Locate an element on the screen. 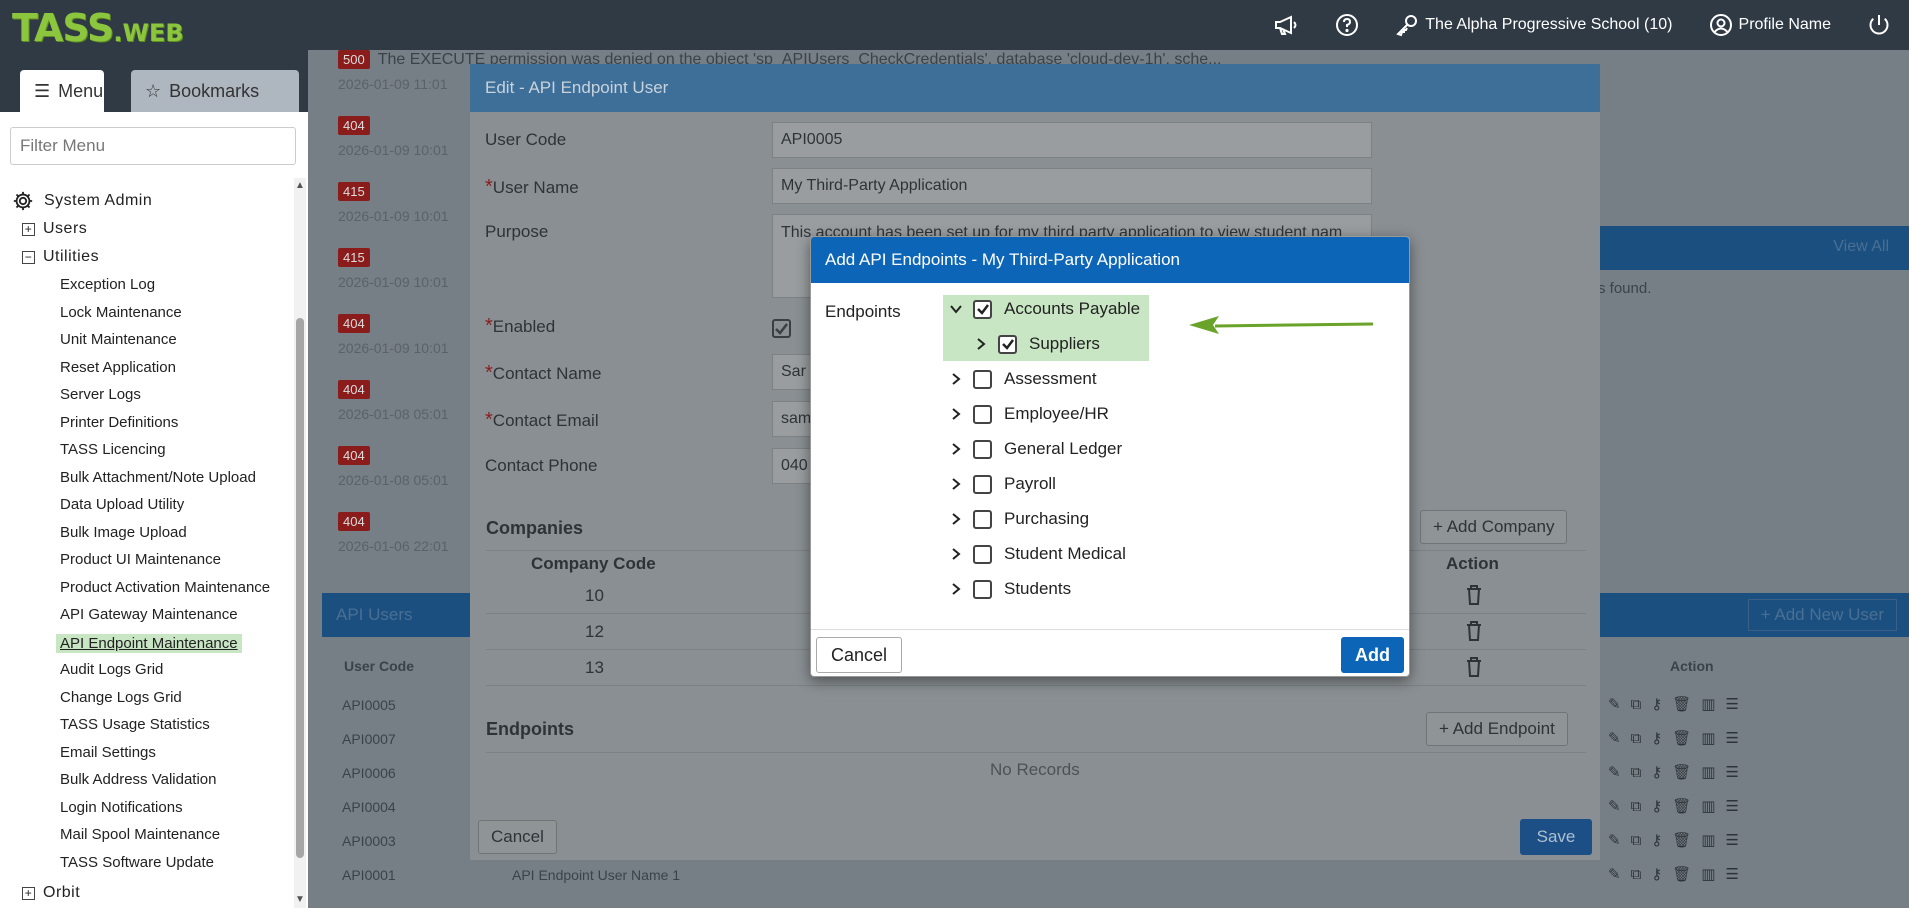  error-date: 2026-01-09 10:01 is located at coordinates (393, 348).